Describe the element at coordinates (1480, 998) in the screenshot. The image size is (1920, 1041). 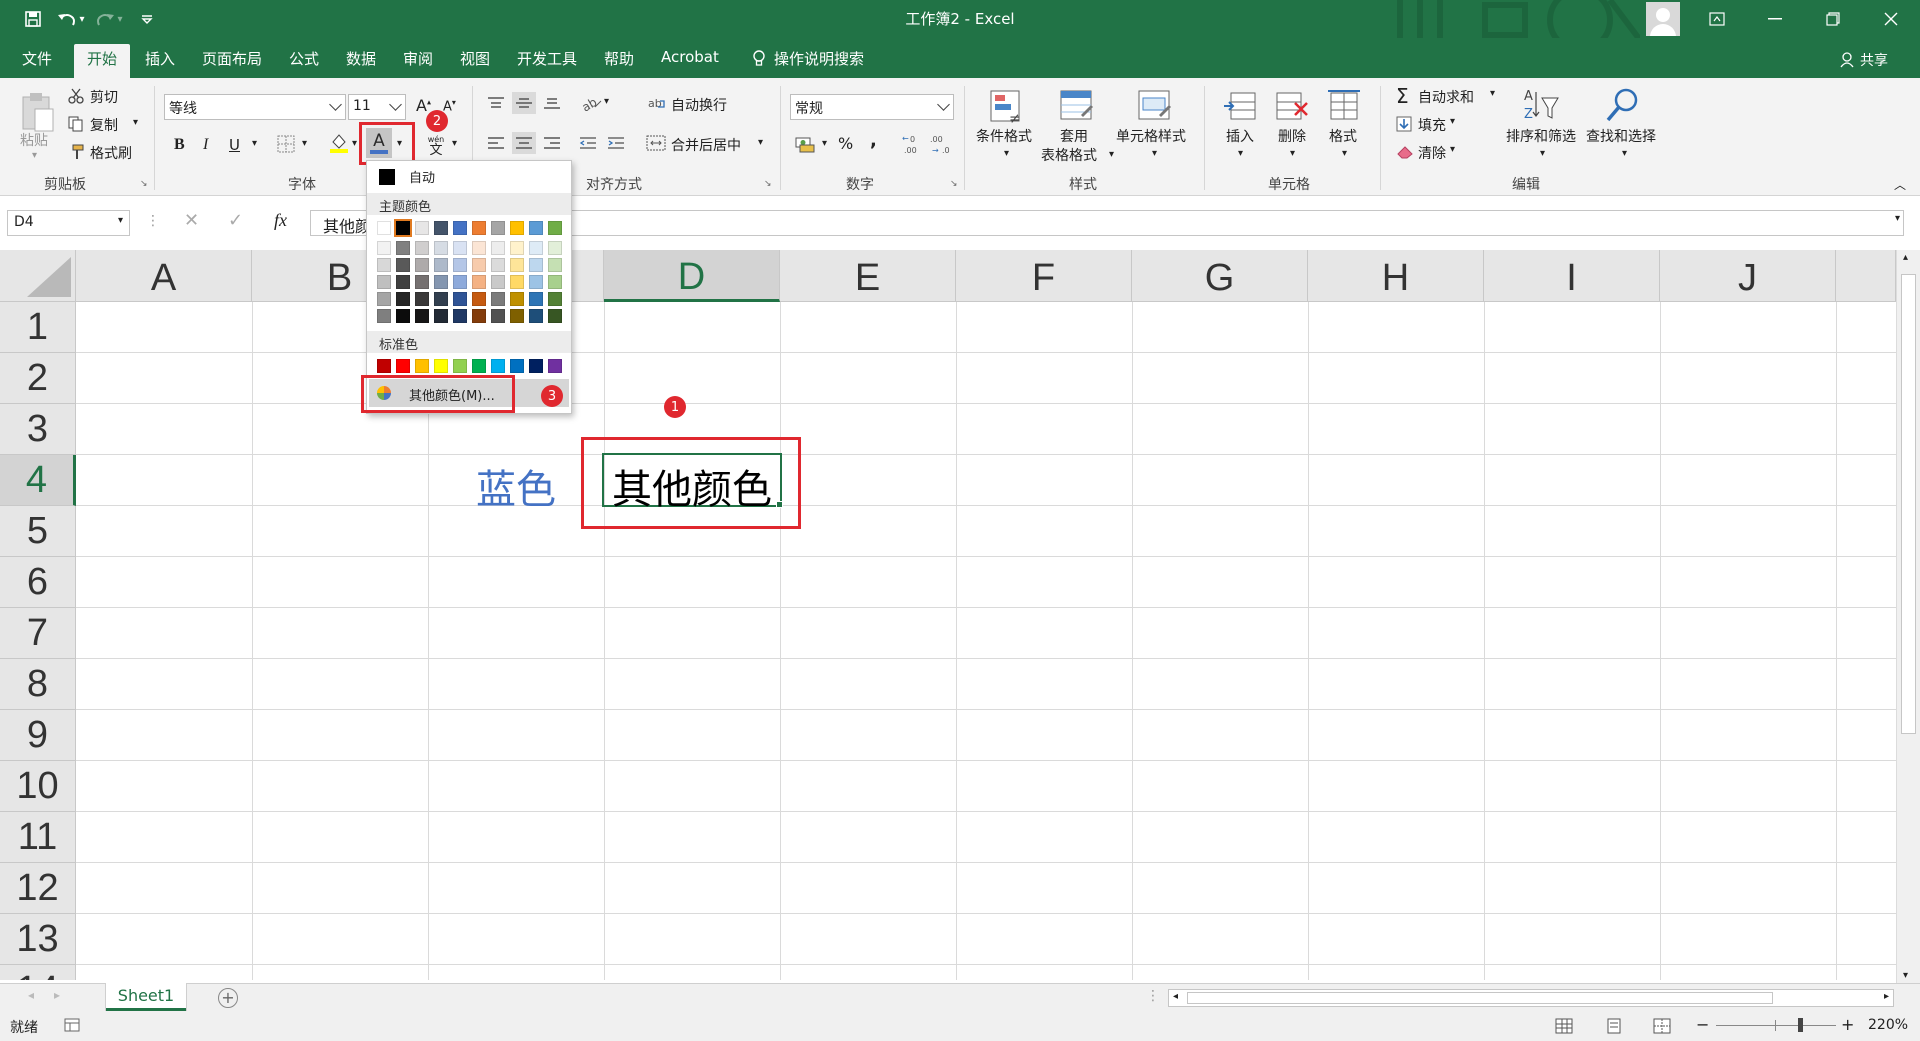
I see `horizontal-scroll-thumb` at that location.